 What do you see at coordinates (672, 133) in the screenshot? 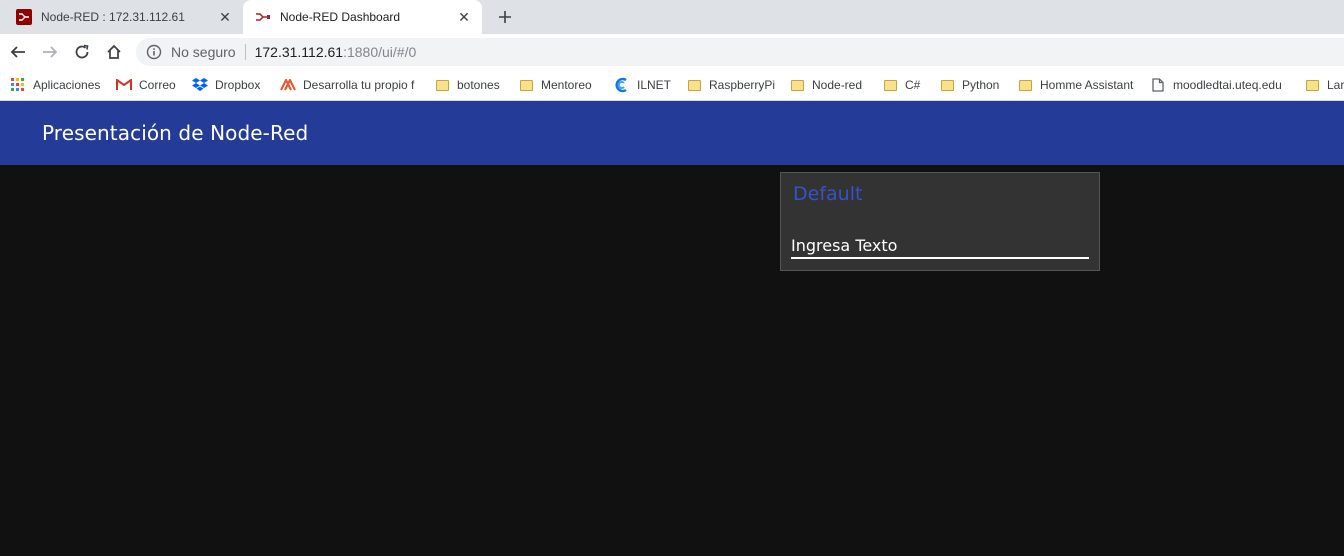
I see `dashboard-toolbar: Presentación de Node-Red` at bounding box center [672, 133].